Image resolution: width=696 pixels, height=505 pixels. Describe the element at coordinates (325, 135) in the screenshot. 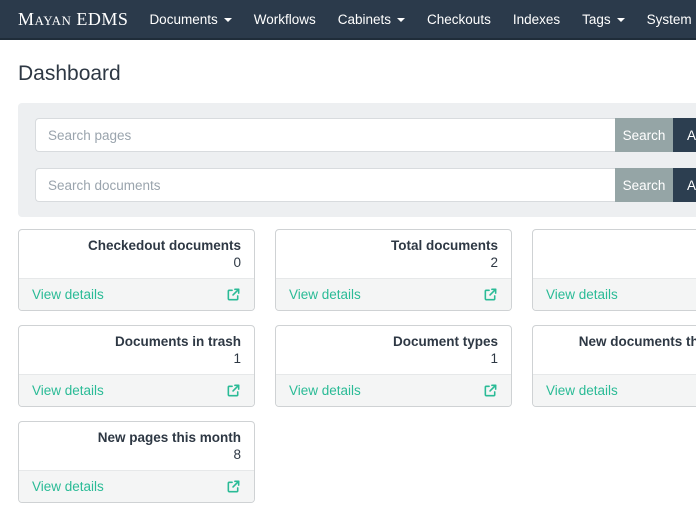

I see `search-pages-input` at that location.